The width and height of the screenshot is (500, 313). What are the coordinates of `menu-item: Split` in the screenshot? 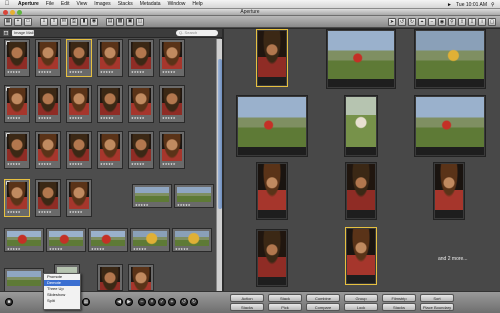 It's located at (62, 301).